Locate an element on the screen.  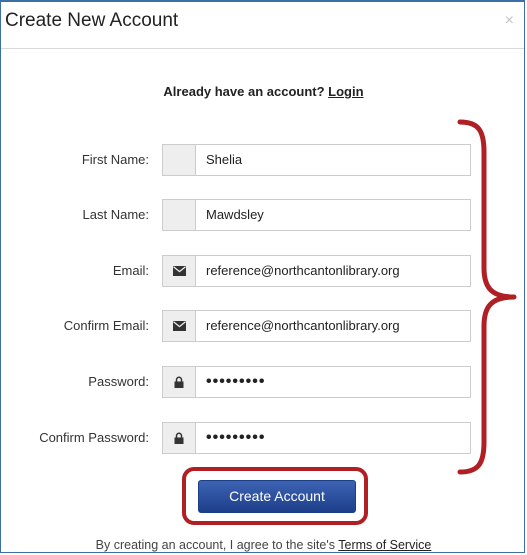
email-row: Email: reference@northcantonlibrary.org is located at coordinates (263, 271).